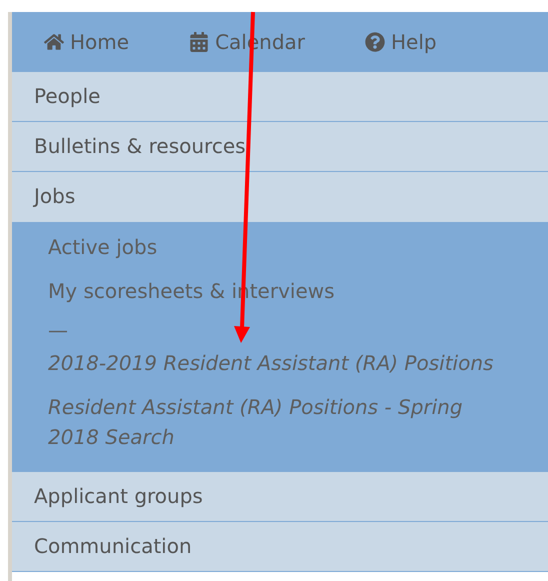 The height and width of the screenshot is (581, 548). What do you see at coordinates (280, 97) in the screenshot?
I see `menu-item: People` at bounding box center [280, 97].